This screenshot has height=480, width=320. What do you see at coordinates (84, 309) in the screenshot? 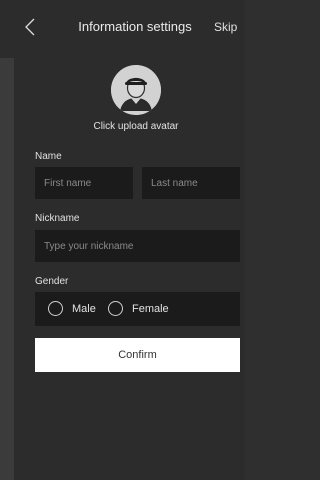
I see `male-radio-label: Male` at bounding box center [84, 309].